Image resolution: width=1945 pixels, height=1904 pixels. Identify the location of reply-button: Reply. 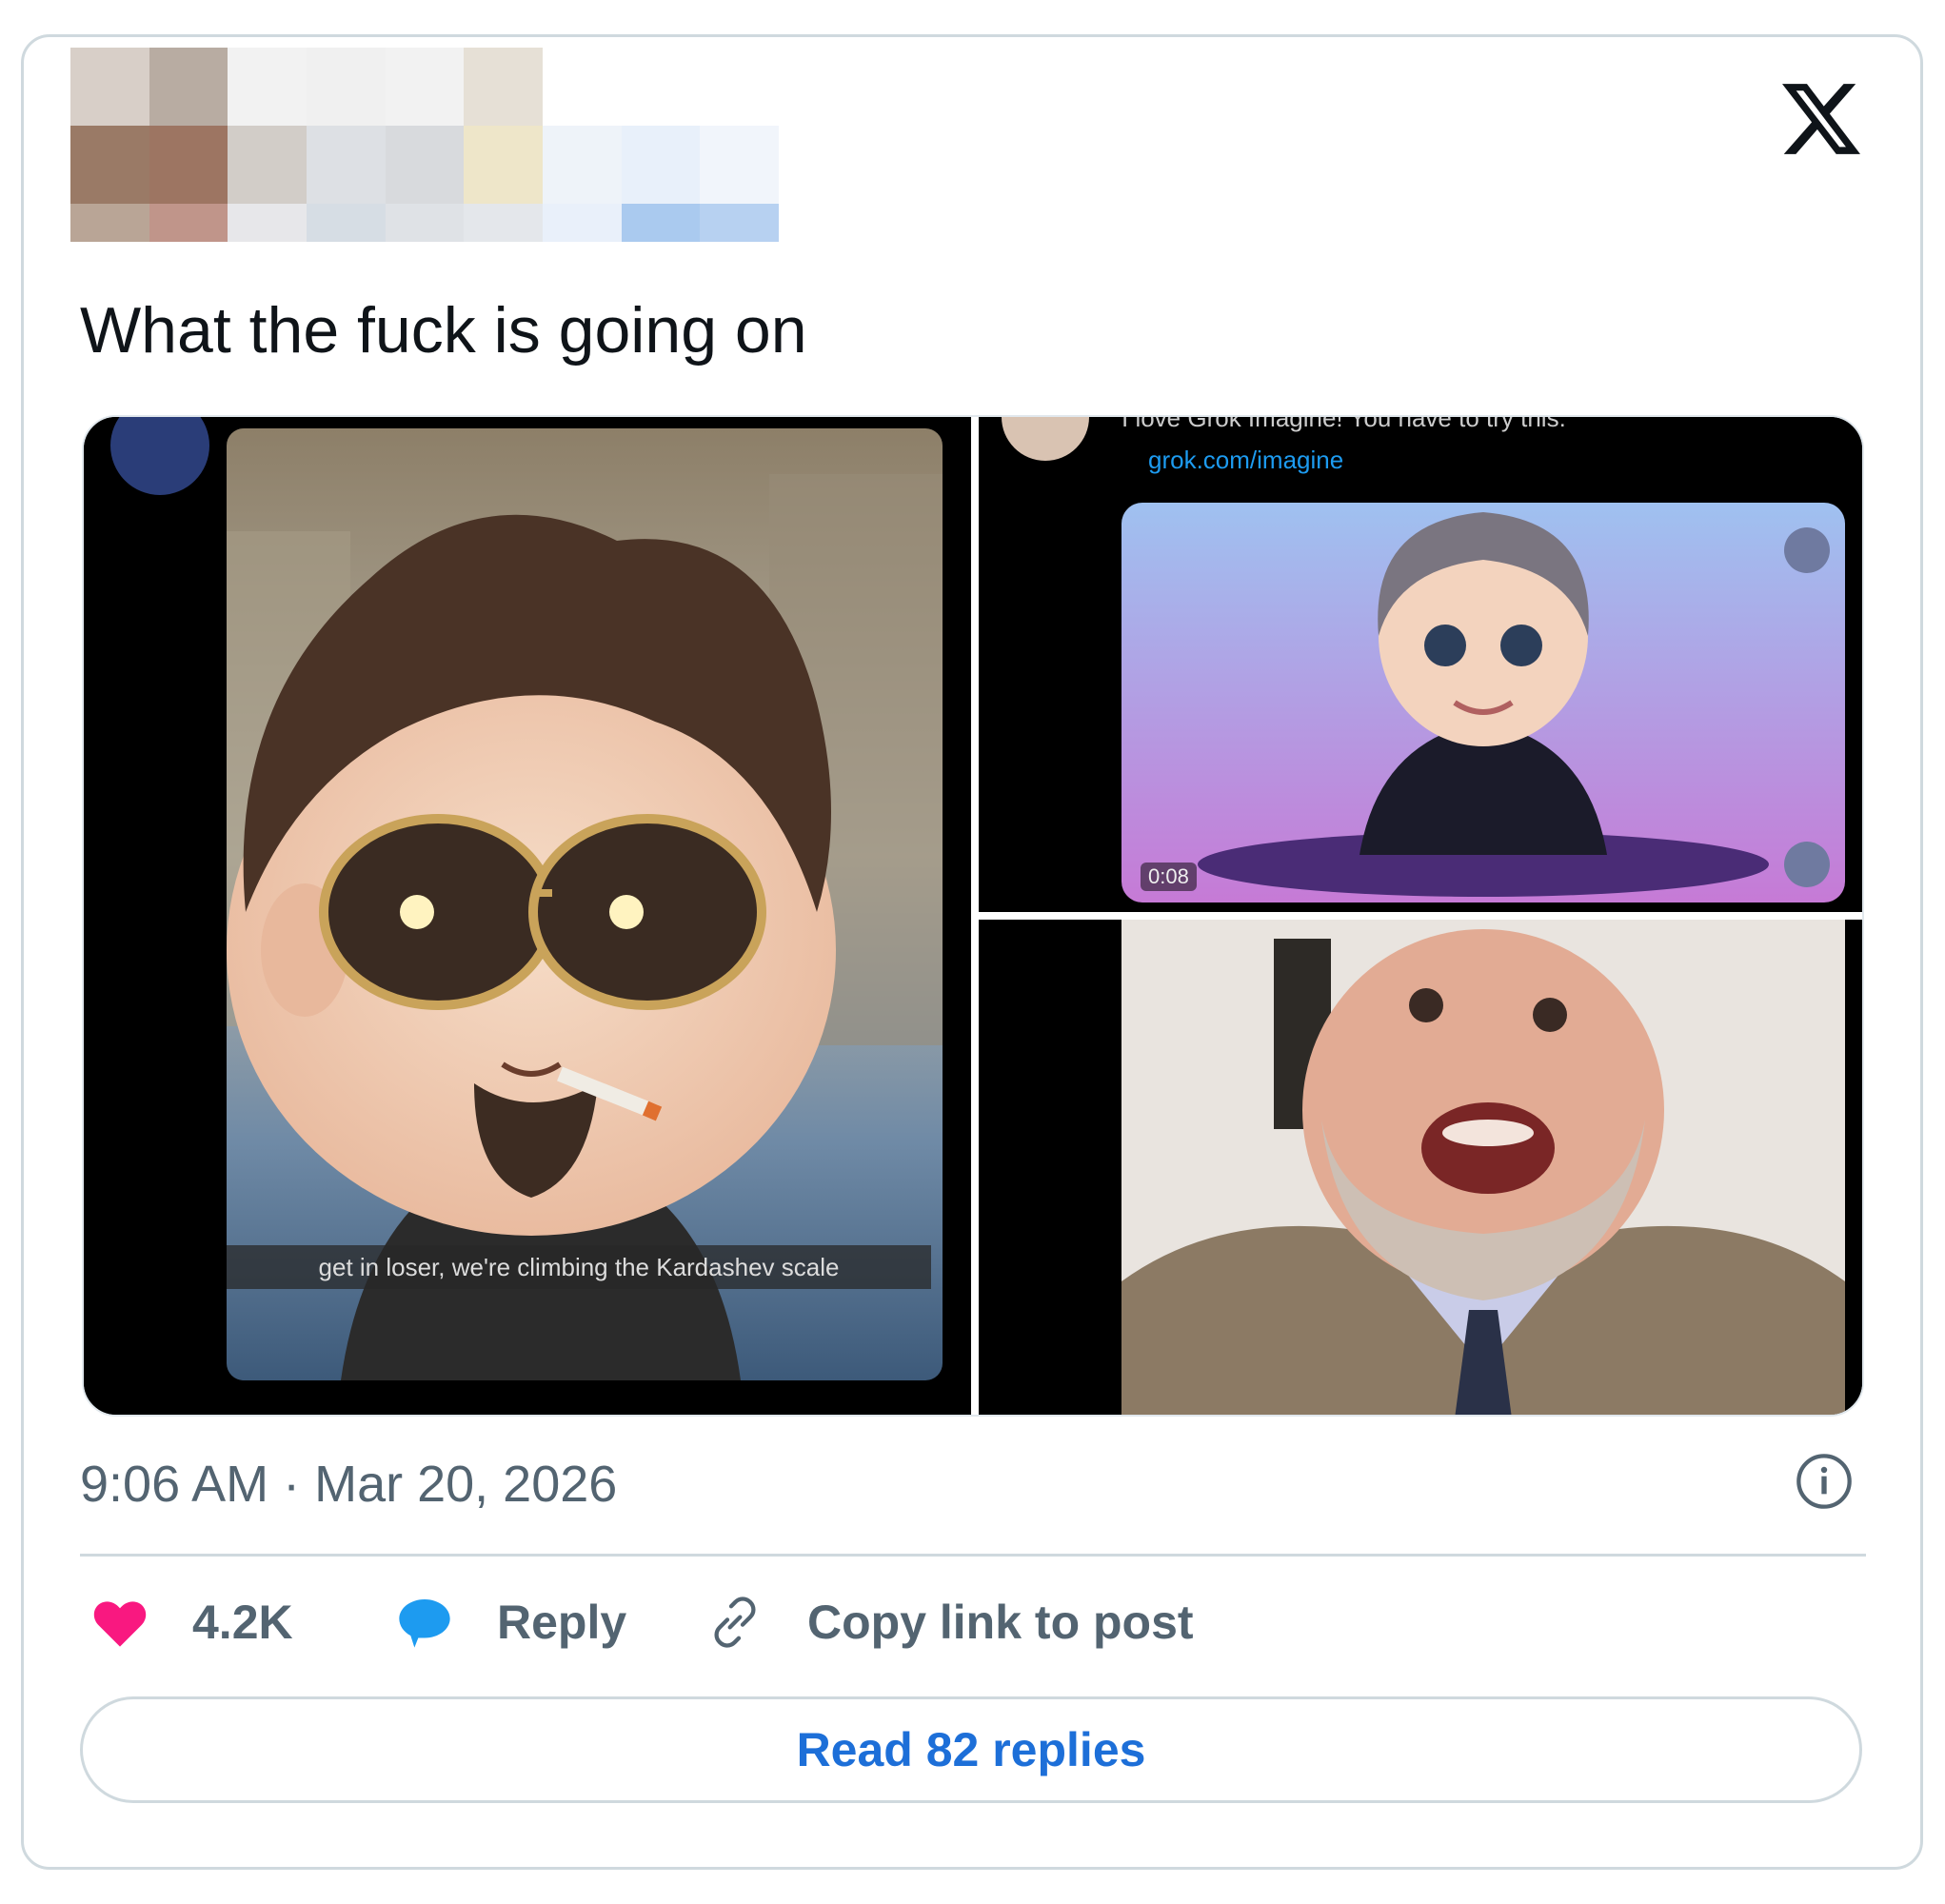
(510, 1622).